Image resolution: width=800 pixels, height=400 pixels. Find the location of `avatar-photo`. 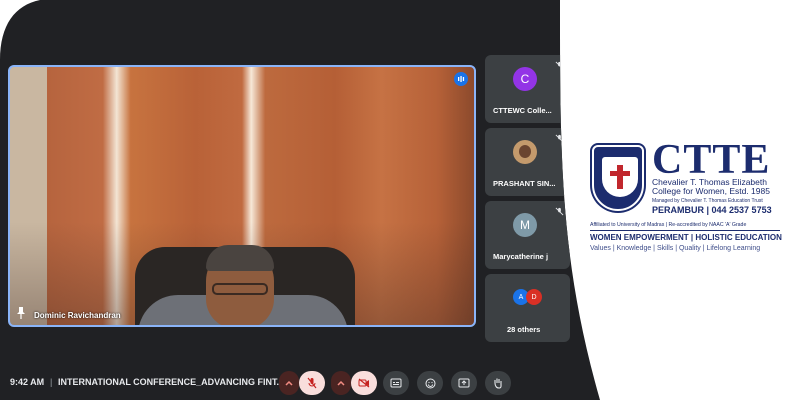

avatar-photo is located at coordinates (525, 152).